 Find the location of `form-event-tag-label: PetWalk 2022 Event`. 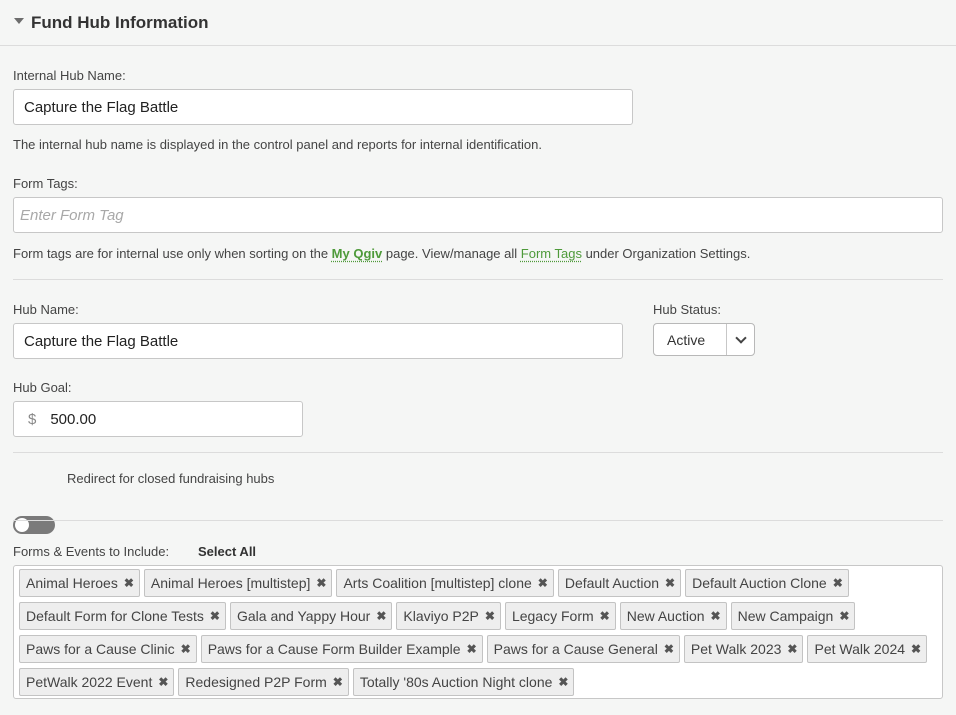

form-event-tag-label: PetWalk 2022 Event is located at coordinates (89, 682).